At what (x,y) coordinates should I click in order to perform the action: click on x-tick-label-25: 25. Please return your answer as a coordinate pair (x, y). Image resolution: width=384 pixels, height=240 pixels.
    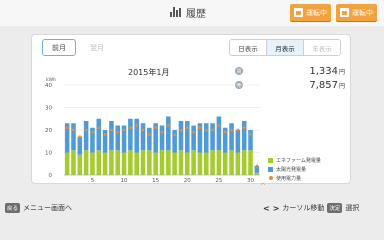
    Looking at the image, I should click on (218, 181).